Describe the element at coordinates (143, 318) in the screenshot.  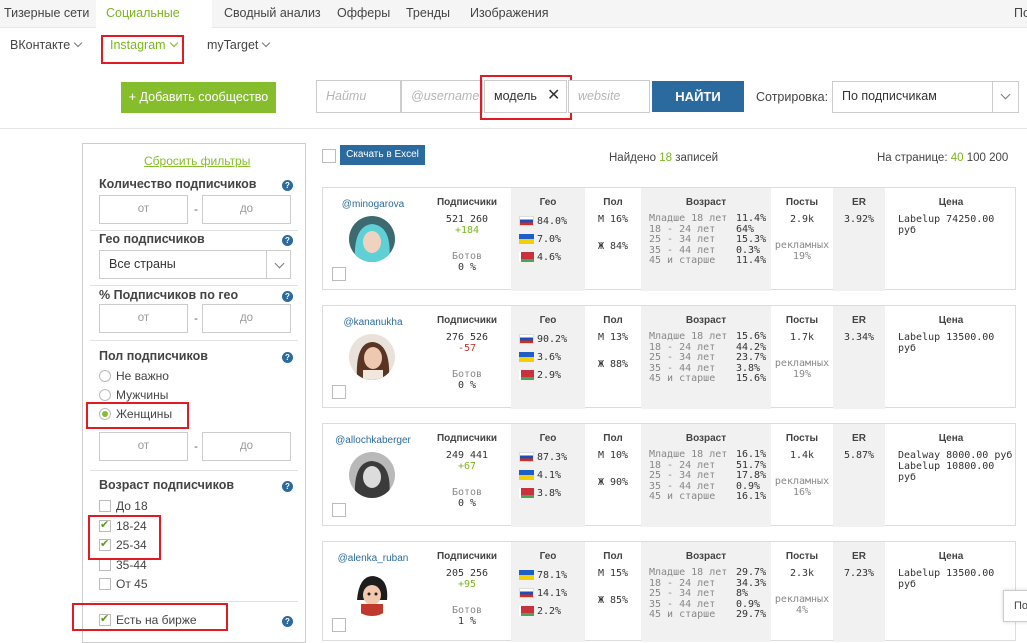
I see `geo-pct-from-input: от` at that location.